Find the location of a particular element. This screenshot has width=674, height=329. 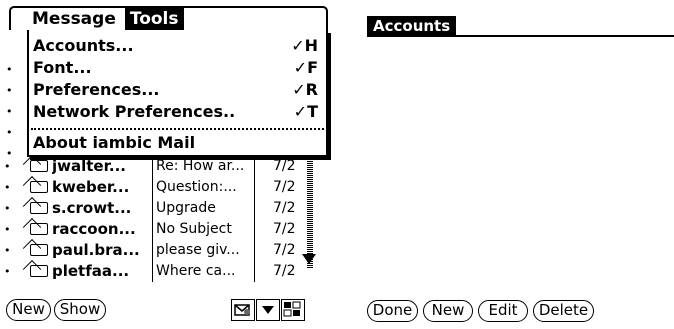

show-button: Show is located at coordinates (80, 310).